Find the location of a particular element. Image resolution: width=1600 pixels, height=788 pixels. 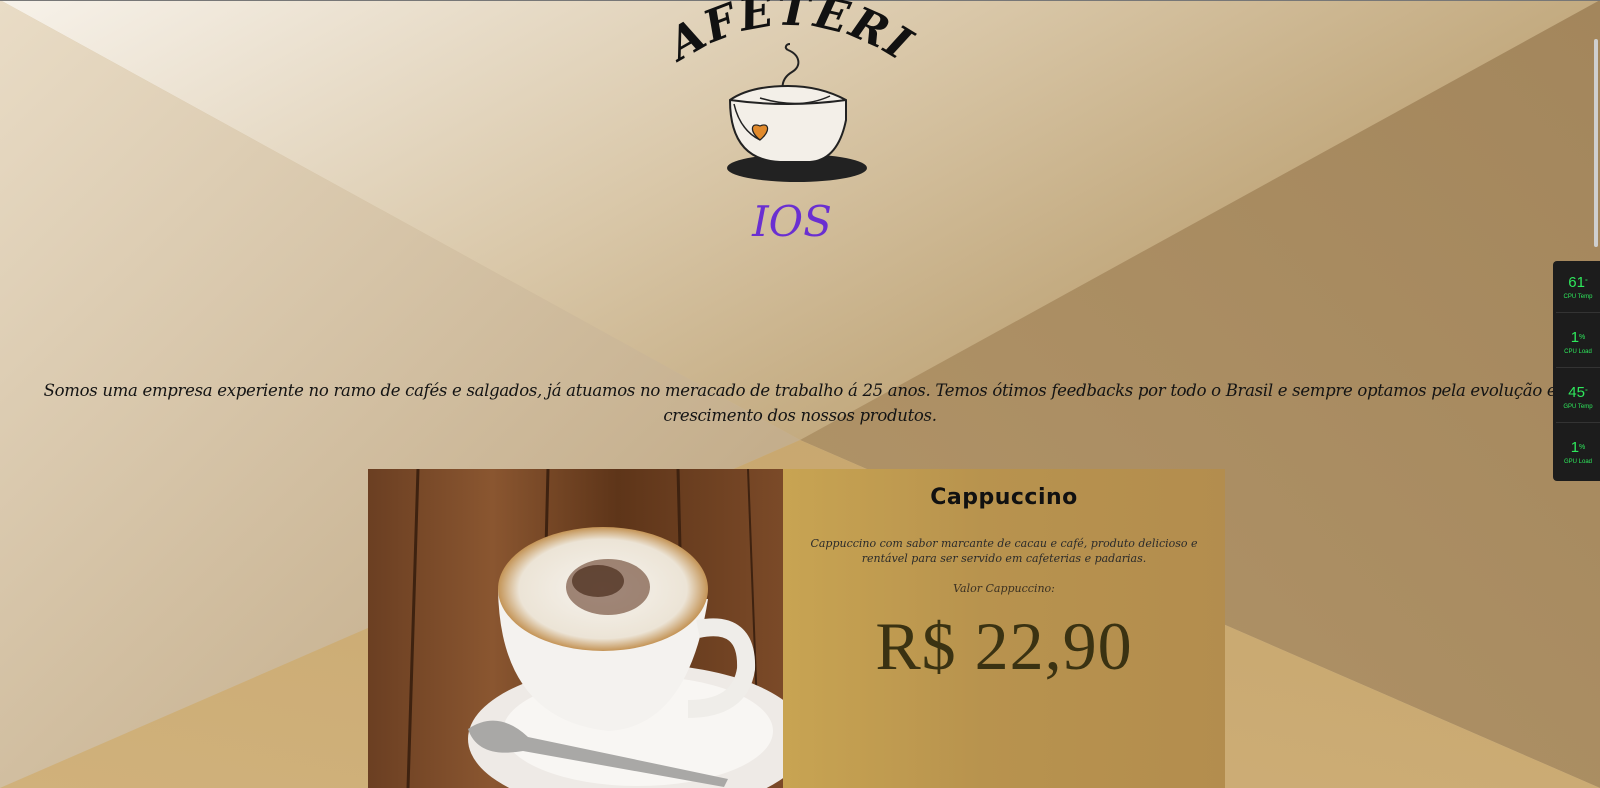

monitor-gpu-temp: 45° GPU Temp is located at coordinates (1578, 397).